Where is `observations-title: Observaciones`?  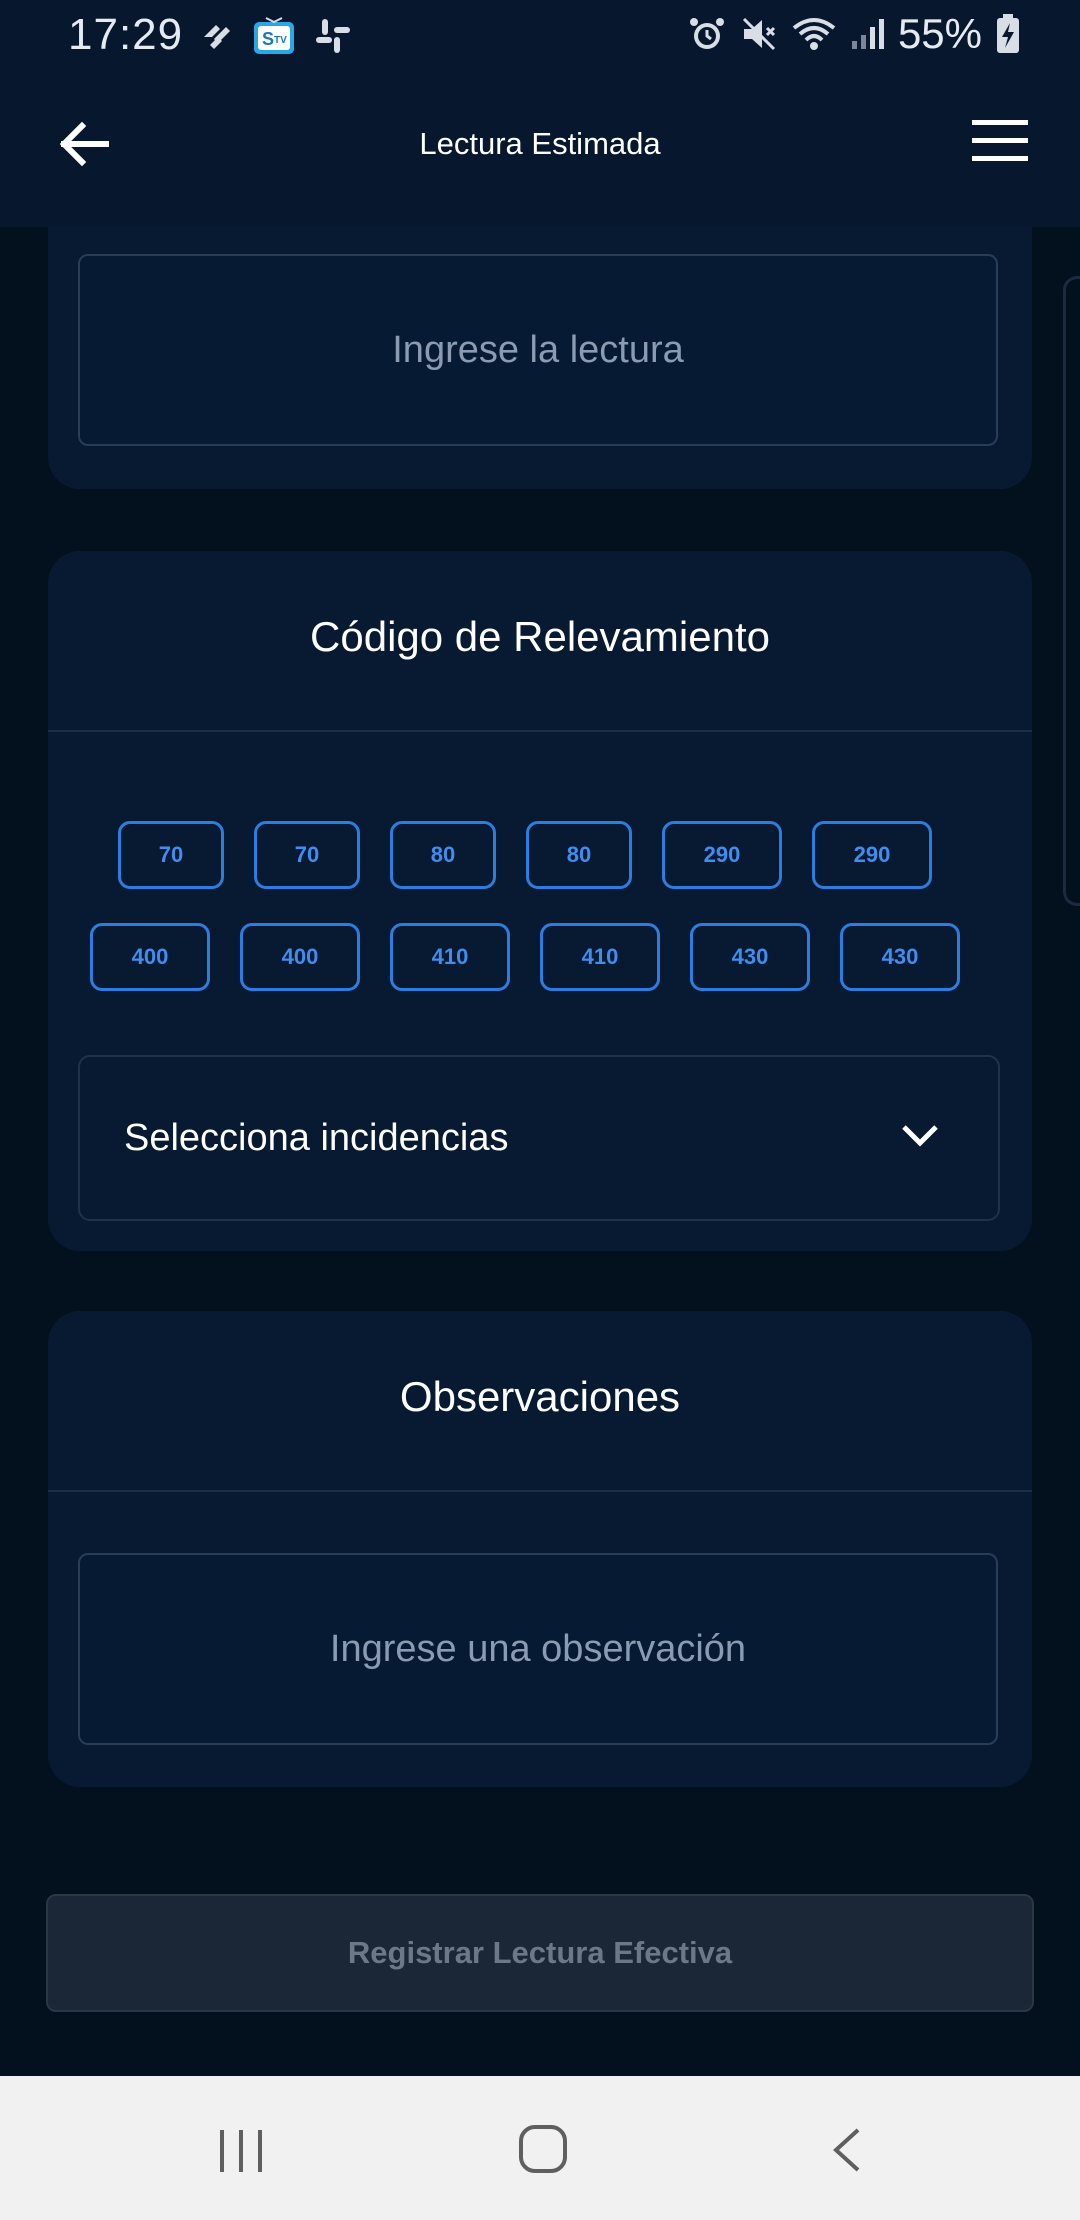
observations-title: Observaciones is located at coordinates (540, 1396).